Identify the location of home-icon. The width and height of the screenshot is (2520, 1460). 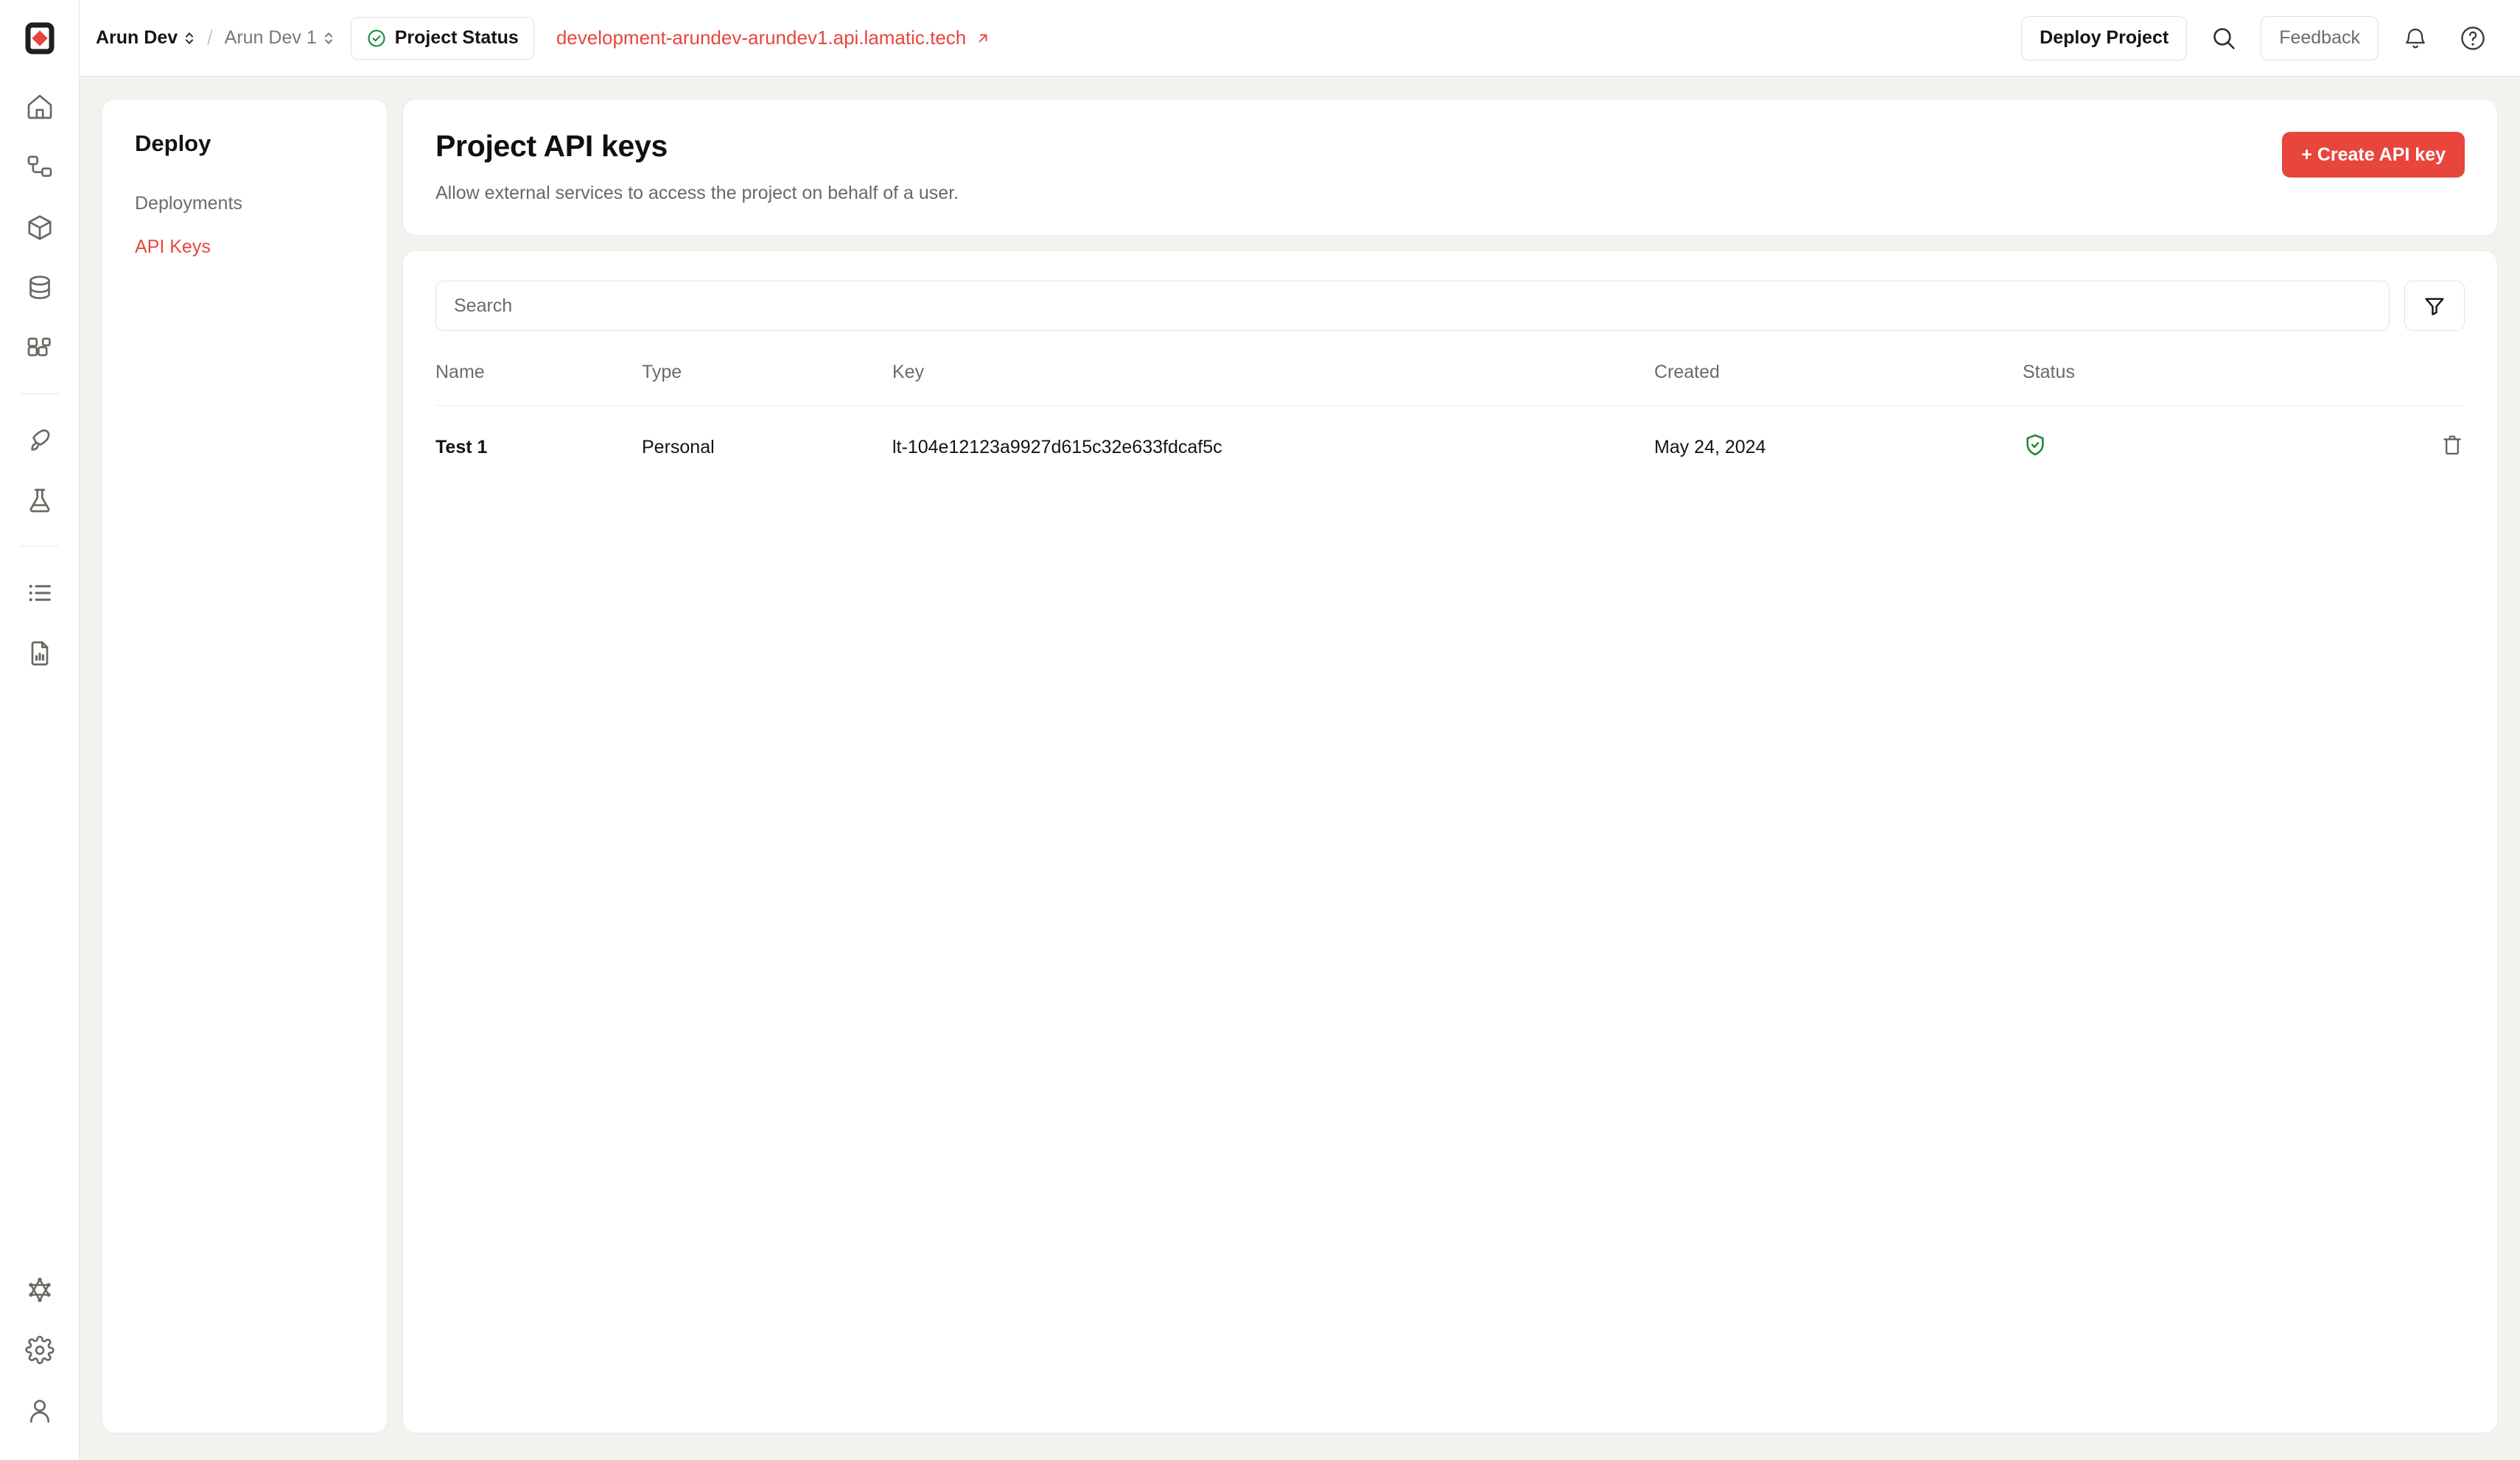
(39, 106).